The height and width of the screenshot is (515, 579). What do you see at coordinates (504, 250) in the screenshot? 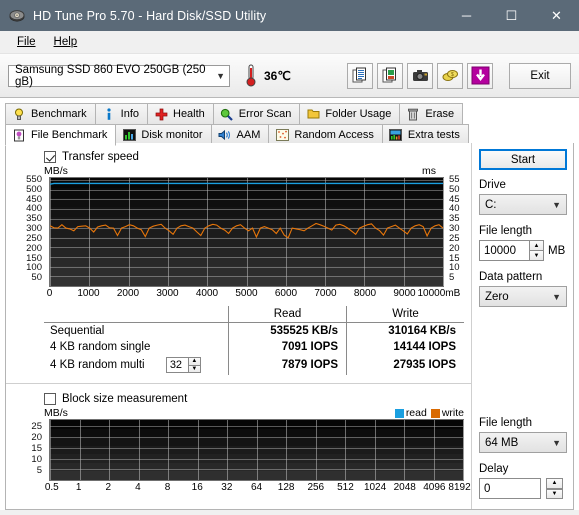
I see `file-length-input: 10000` at bounding box center [504, 250].